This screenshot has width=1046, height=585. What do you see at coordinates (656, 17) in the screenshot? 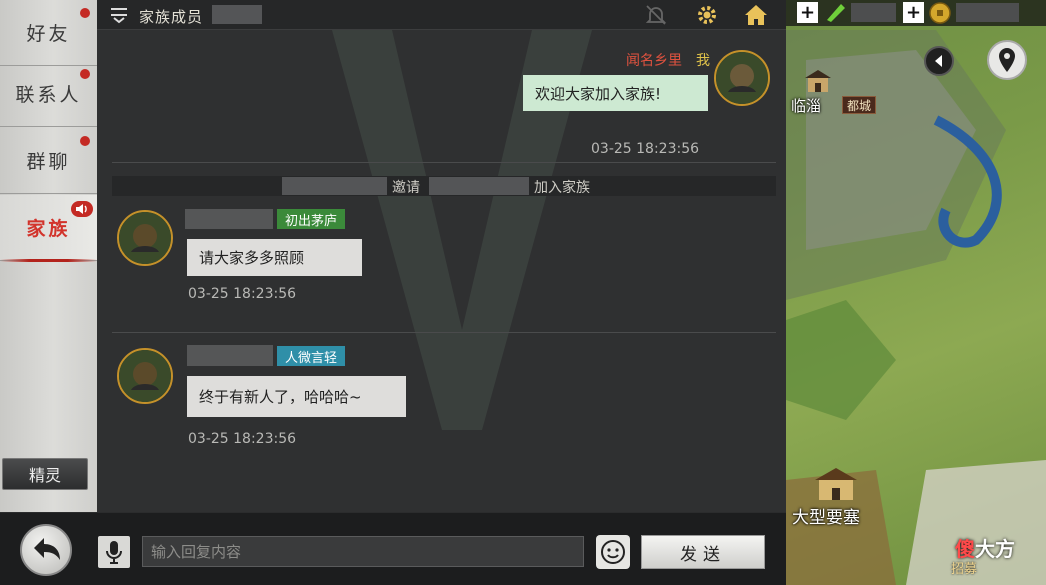
I see `bell-muted-icon` at bounding box center [656, 17].